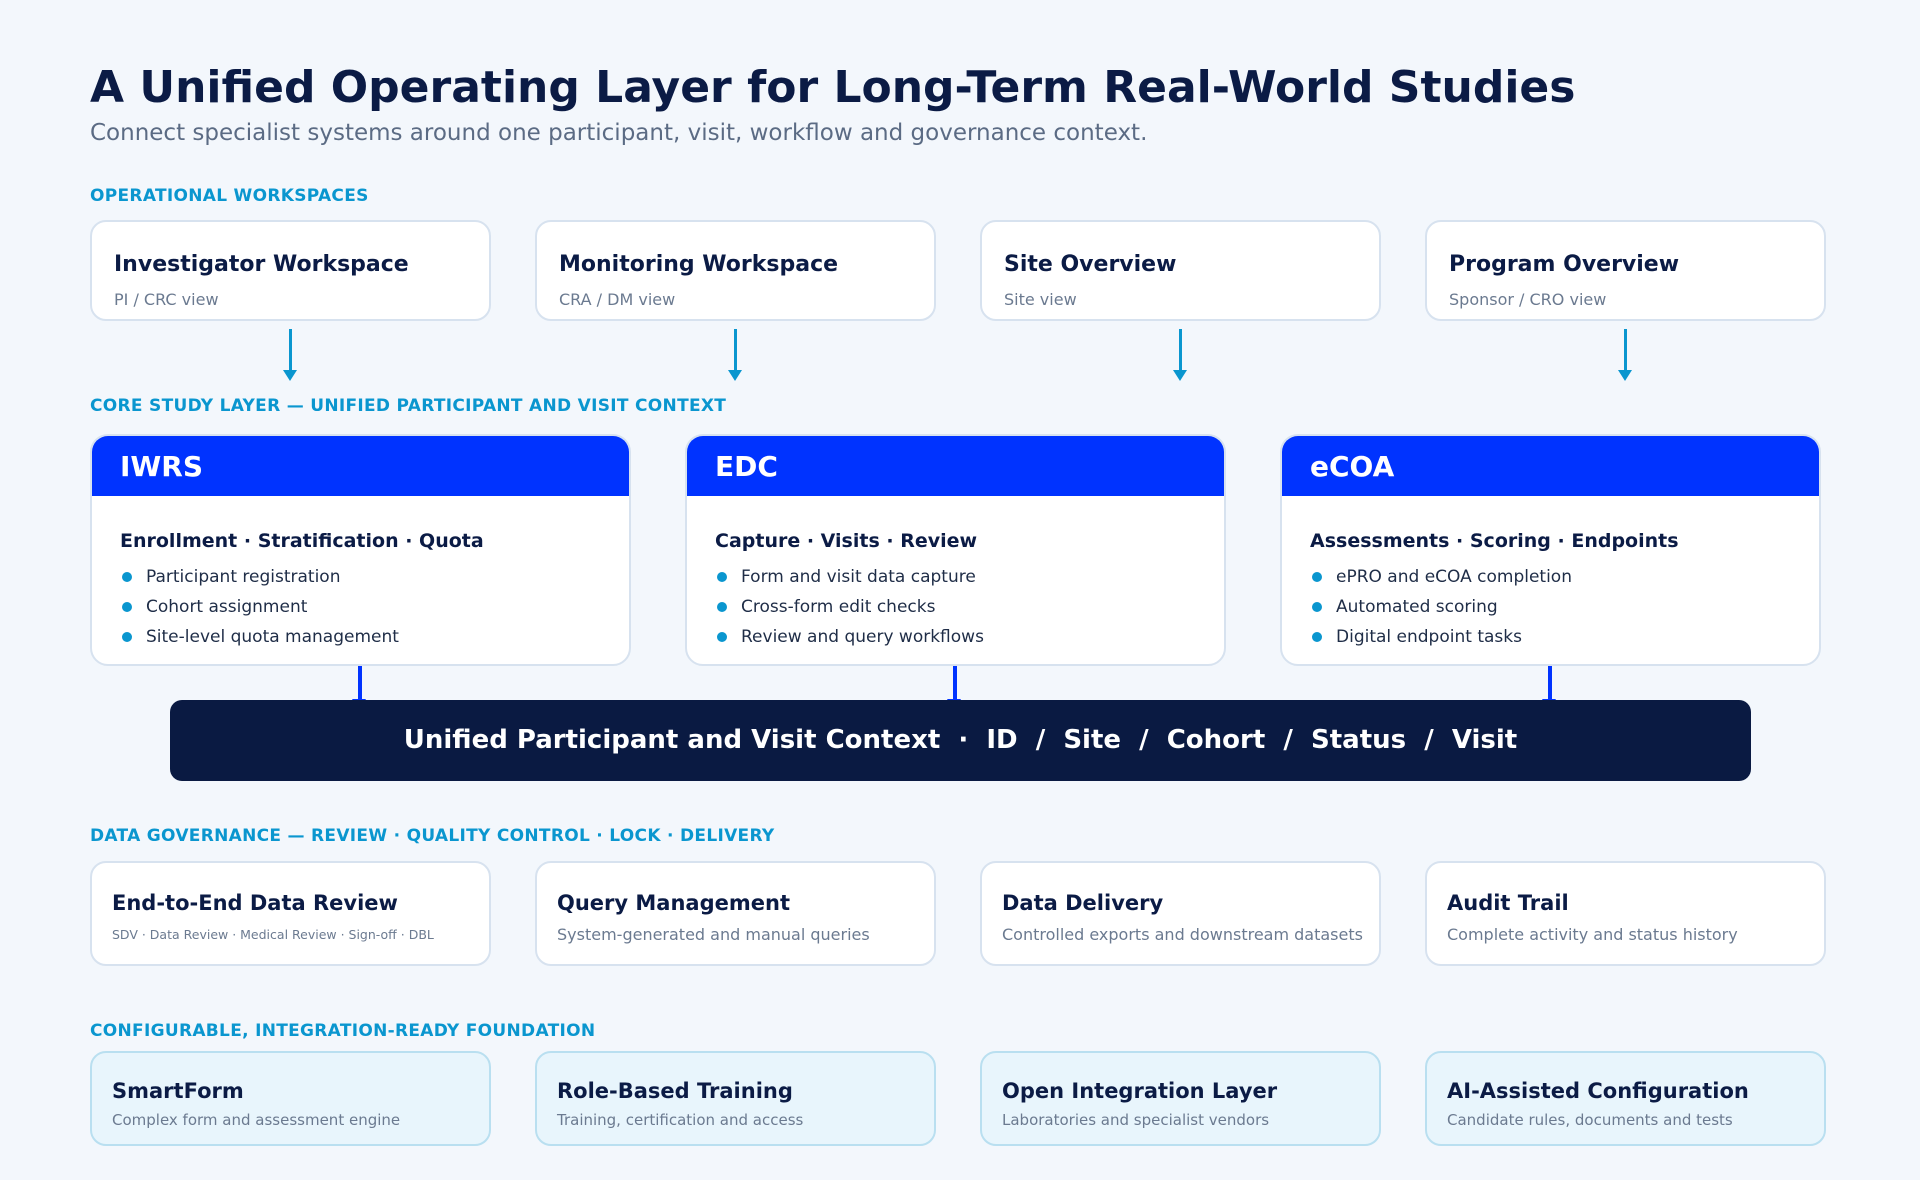 Image resolution: width=1920 pixels, height=1180 pixels. I want to click on list-item: Site-level quota management, so click(360, 637).